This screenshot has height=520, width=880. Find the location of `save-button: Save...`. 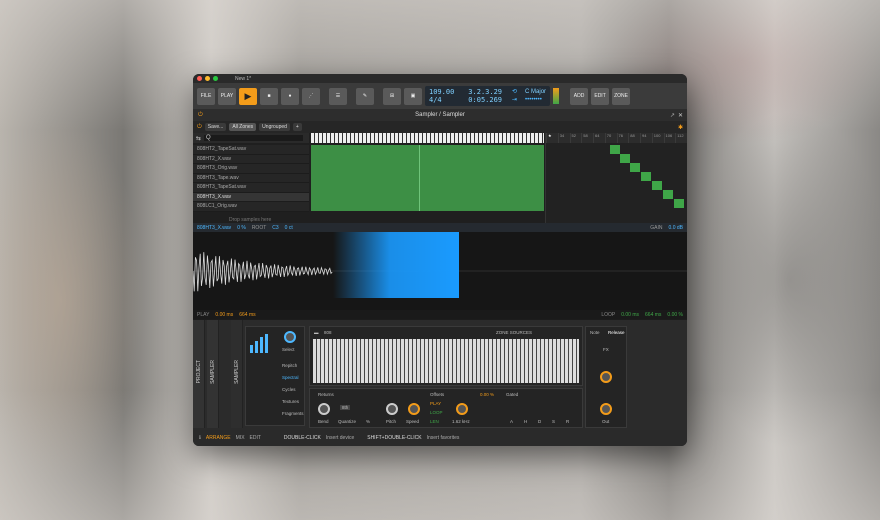

save-button: Save... is located at coordinates (215, 127).